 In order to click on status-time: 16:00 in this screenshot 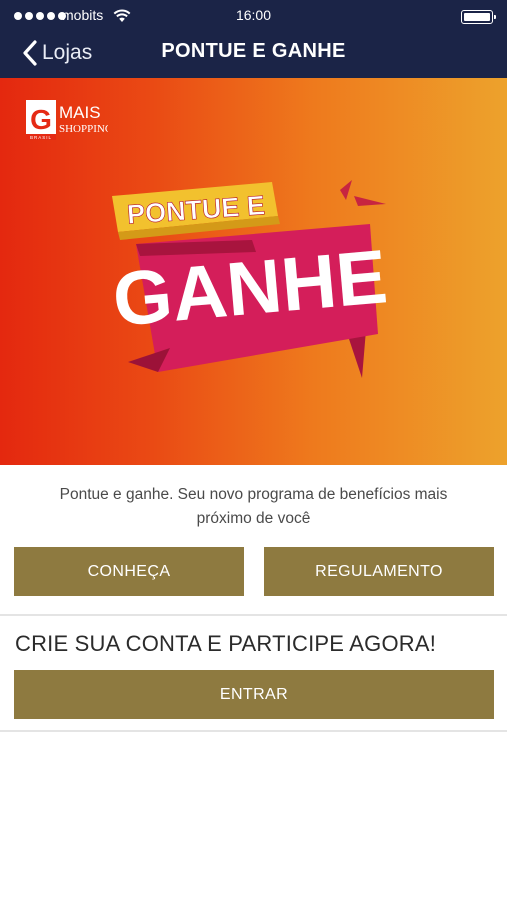, I will do `click(253, 15)`.